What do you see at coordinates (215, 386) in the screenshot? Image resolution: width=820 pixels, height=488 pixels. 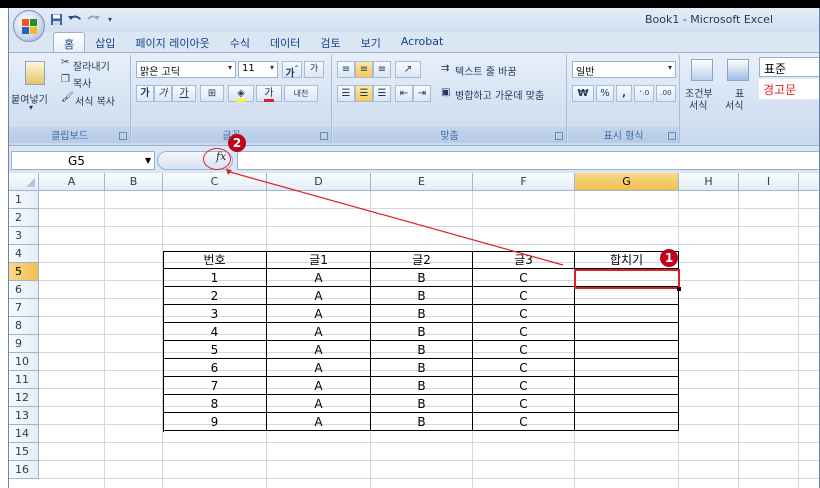 I see `table-cell: 7` at bounding box center [215, 386].